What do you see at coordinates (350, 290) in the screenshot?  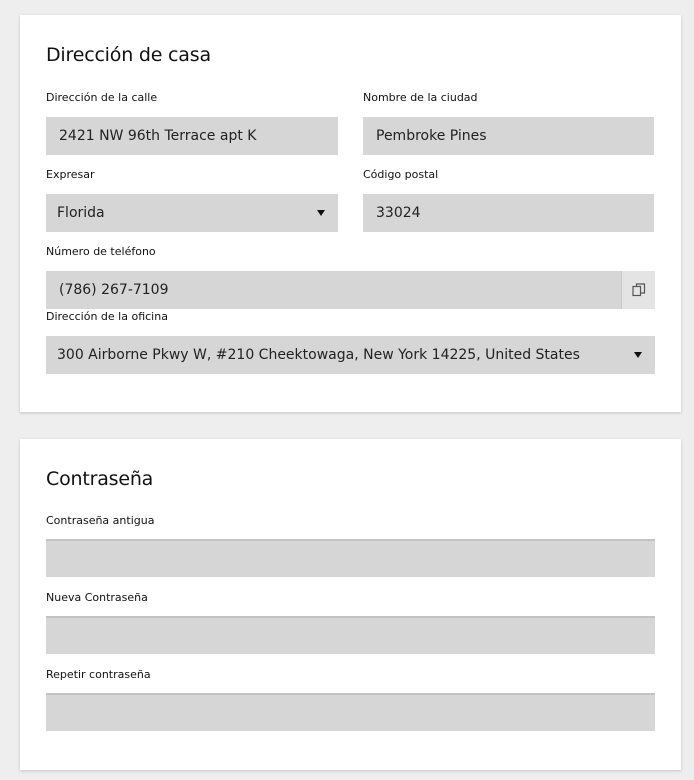 I see `phone-field: (786) 267-7109` at bounding box center [350, 290].